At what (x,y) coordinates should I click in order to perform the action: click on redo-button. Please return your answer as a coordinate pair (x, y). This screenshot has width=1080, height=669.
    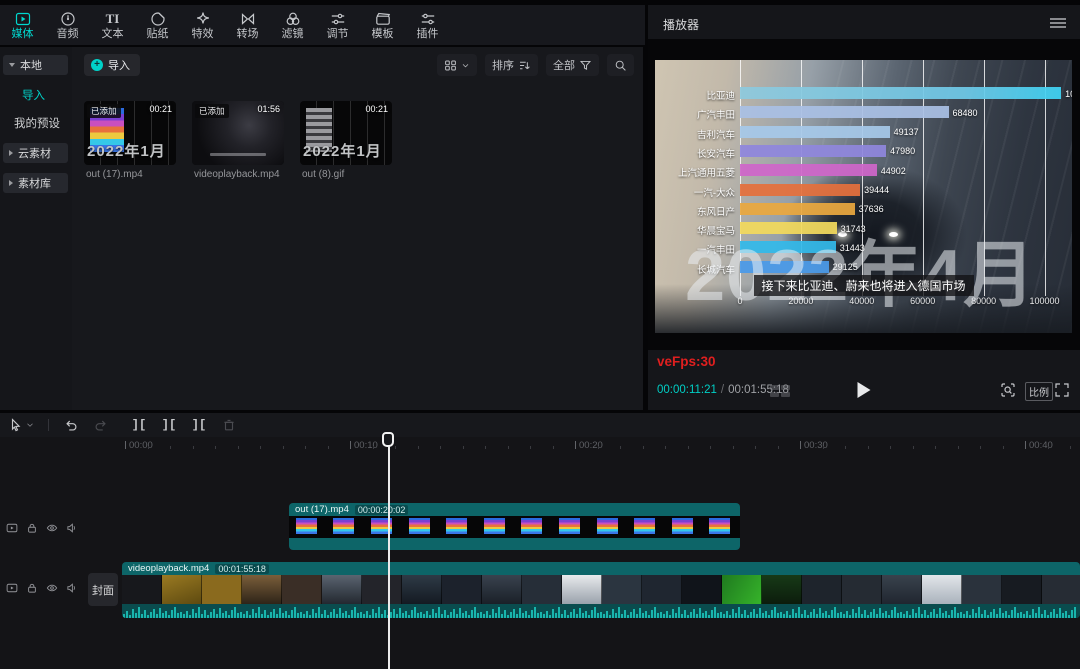
    Looking at the image, I should click on (101, 425).